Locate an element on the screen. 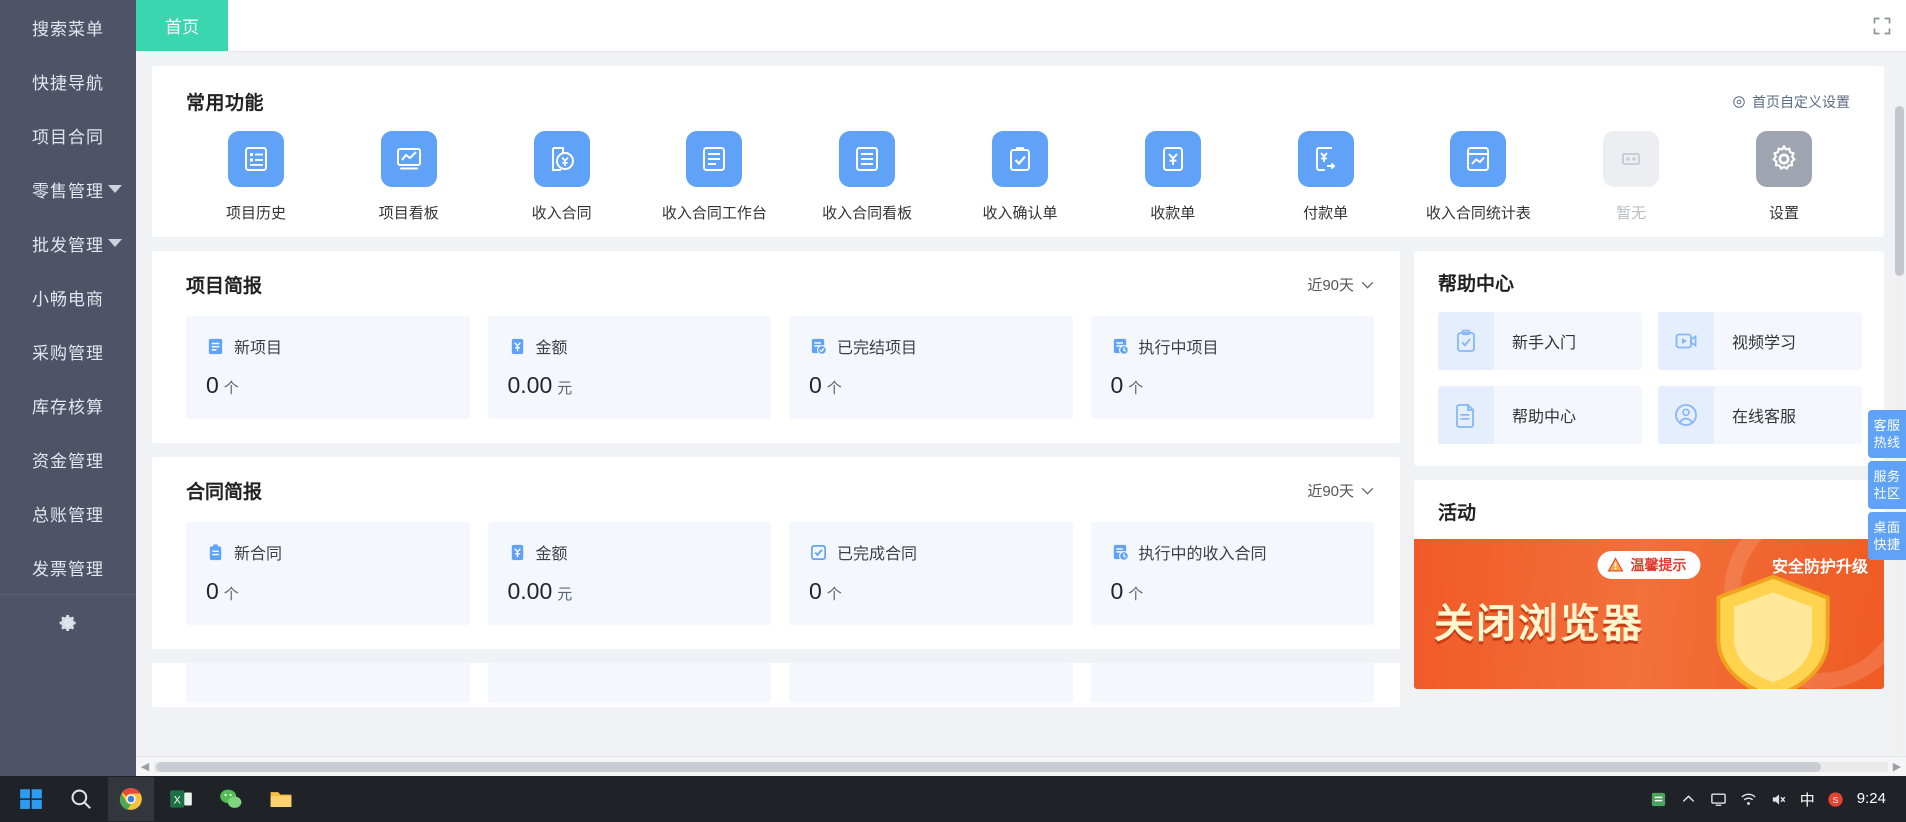 Image resolution: width=1906 pixels, height=822 pixels. tray-chevron-icon is located at coordinates (1689, 799).